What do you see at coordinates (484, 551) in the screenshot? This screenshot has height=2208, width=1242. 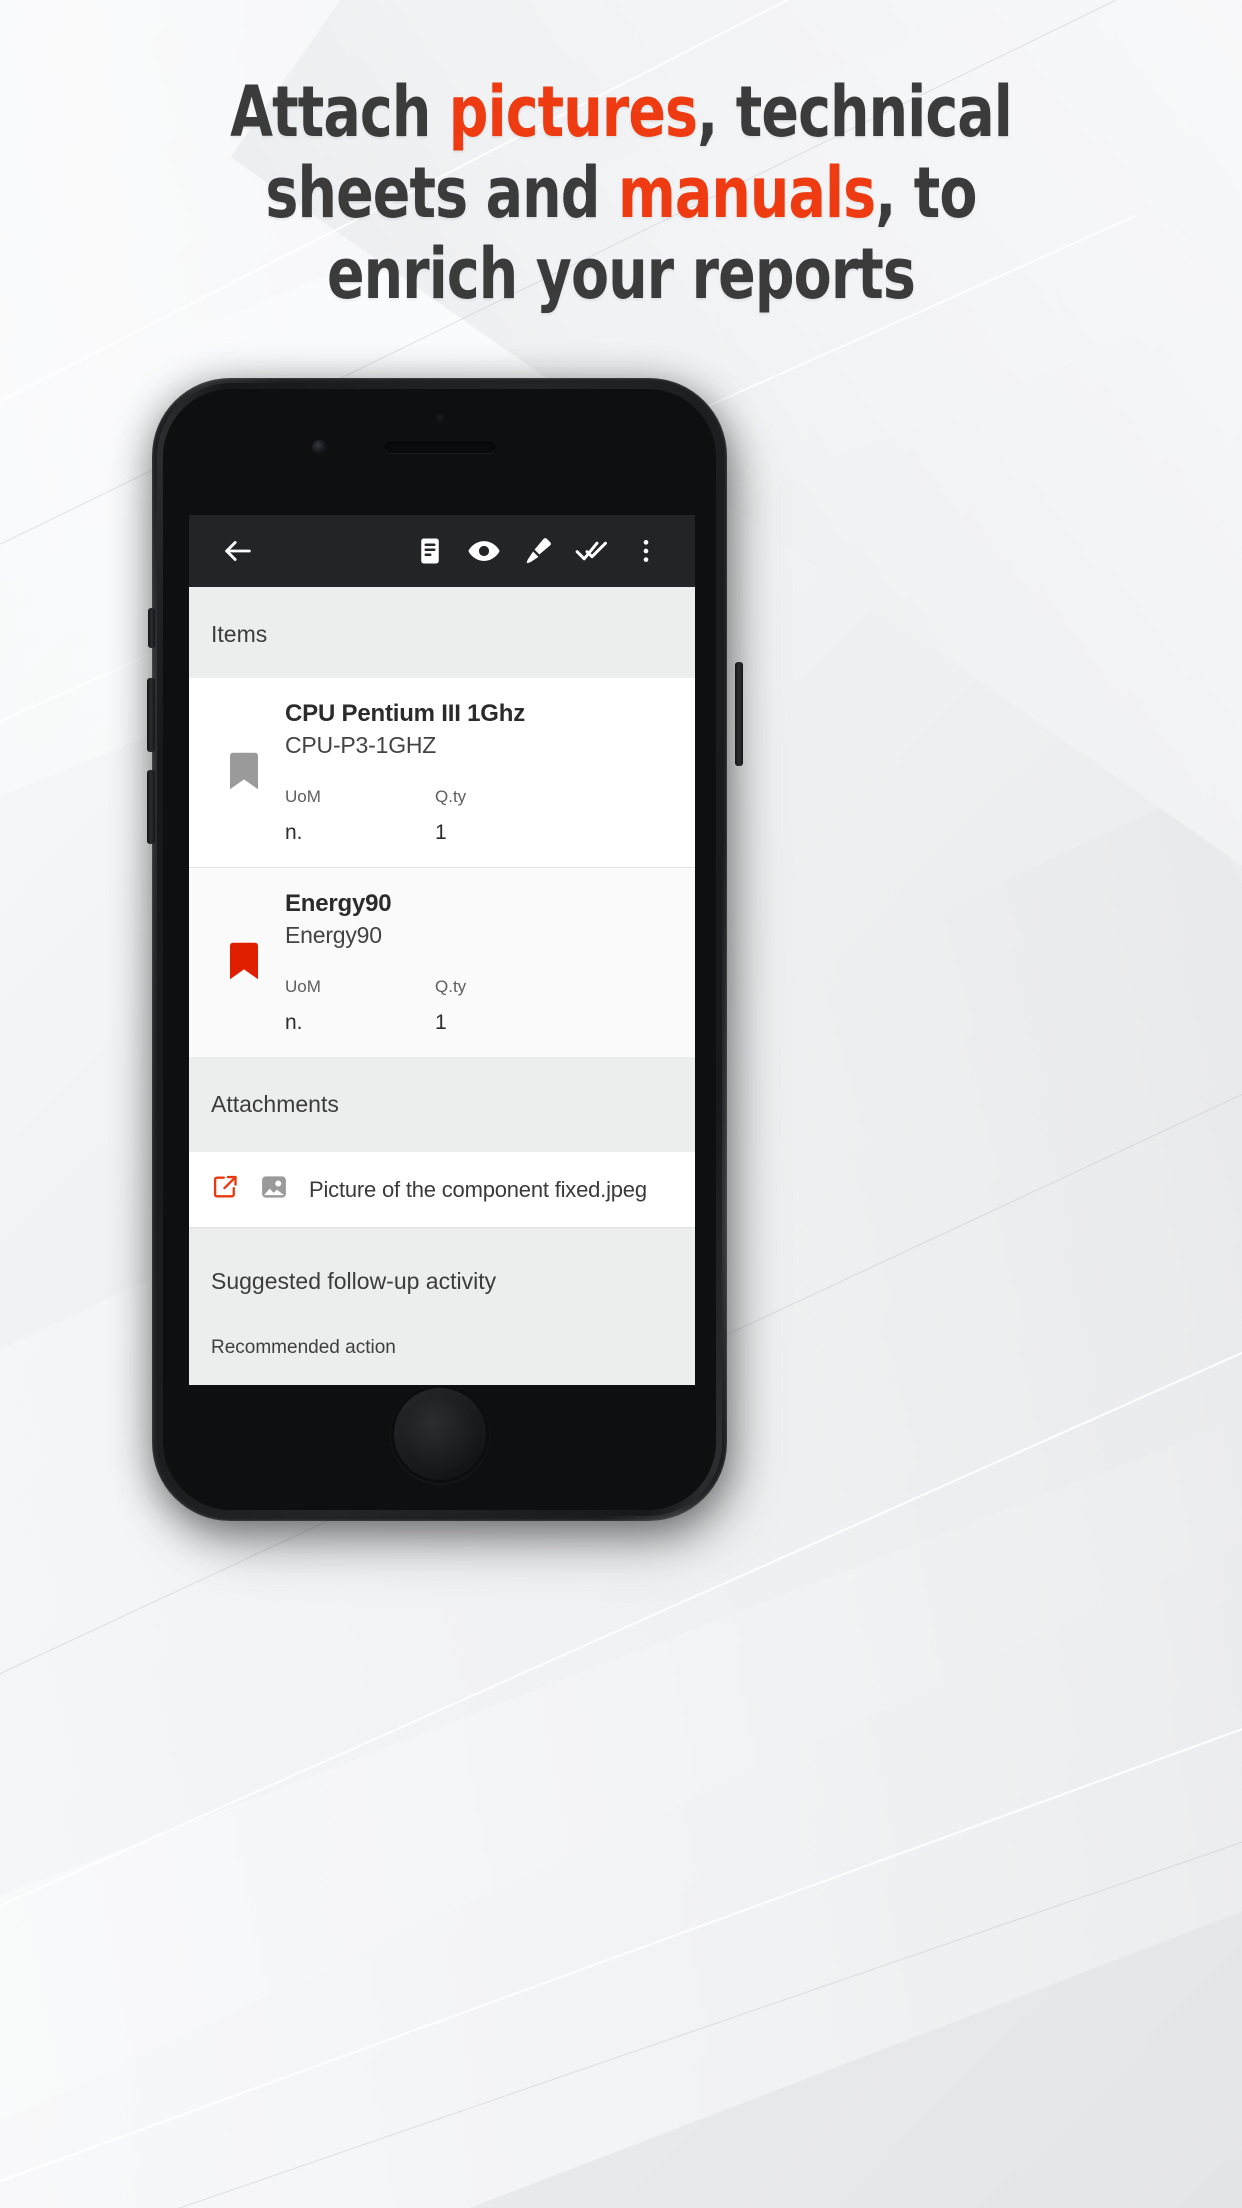 I see `eye-icon` at bounding box center [484, 551].